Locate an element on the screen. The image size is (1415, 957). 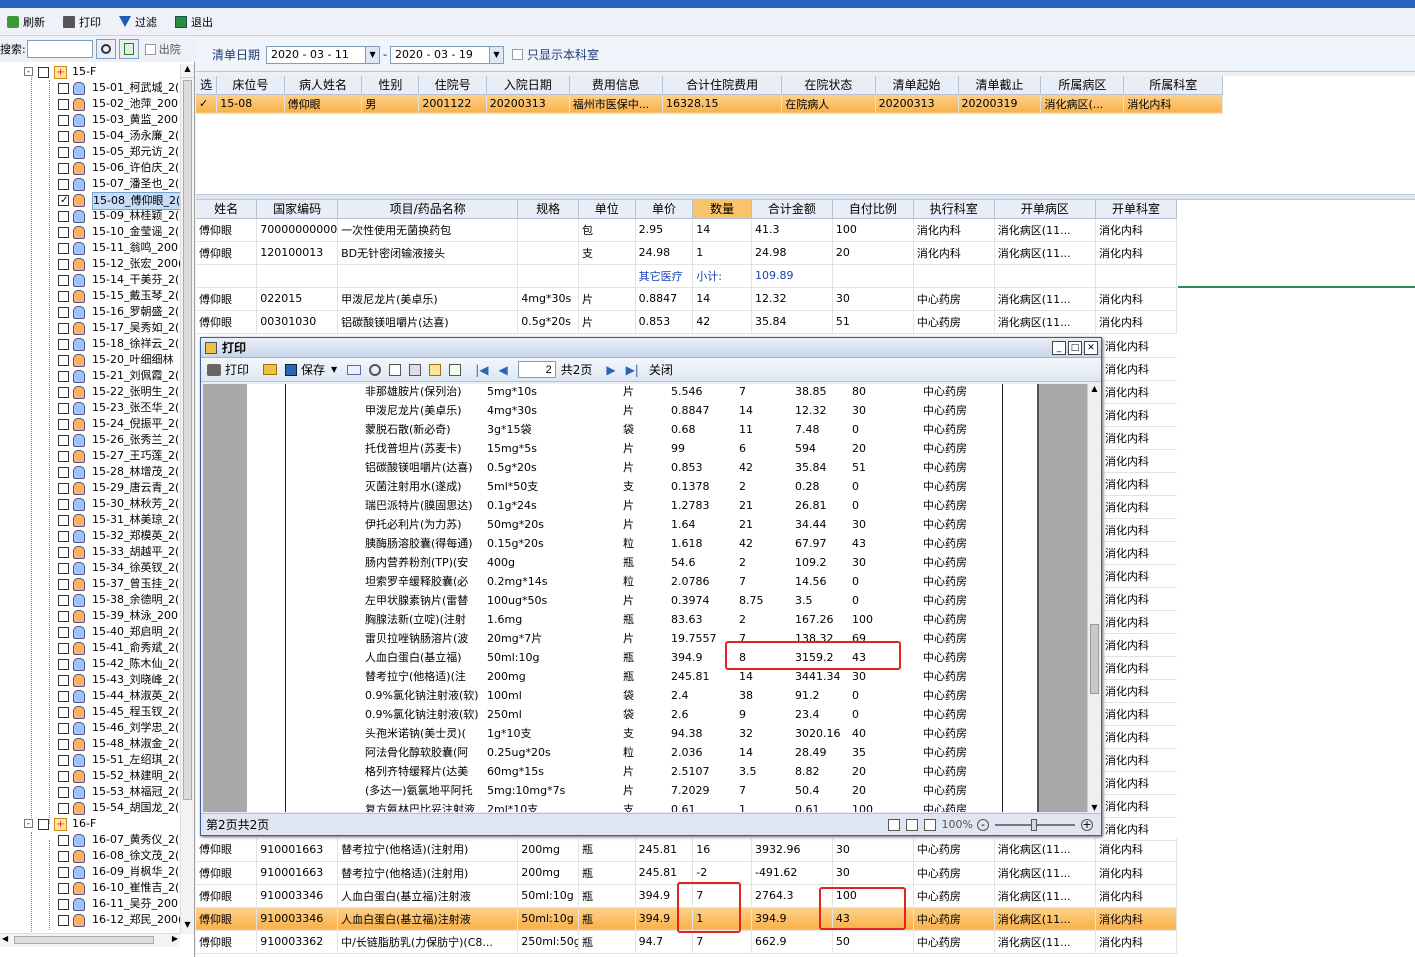
grid1-header-cell: 费用信息 is located at coordinates (616, 85).